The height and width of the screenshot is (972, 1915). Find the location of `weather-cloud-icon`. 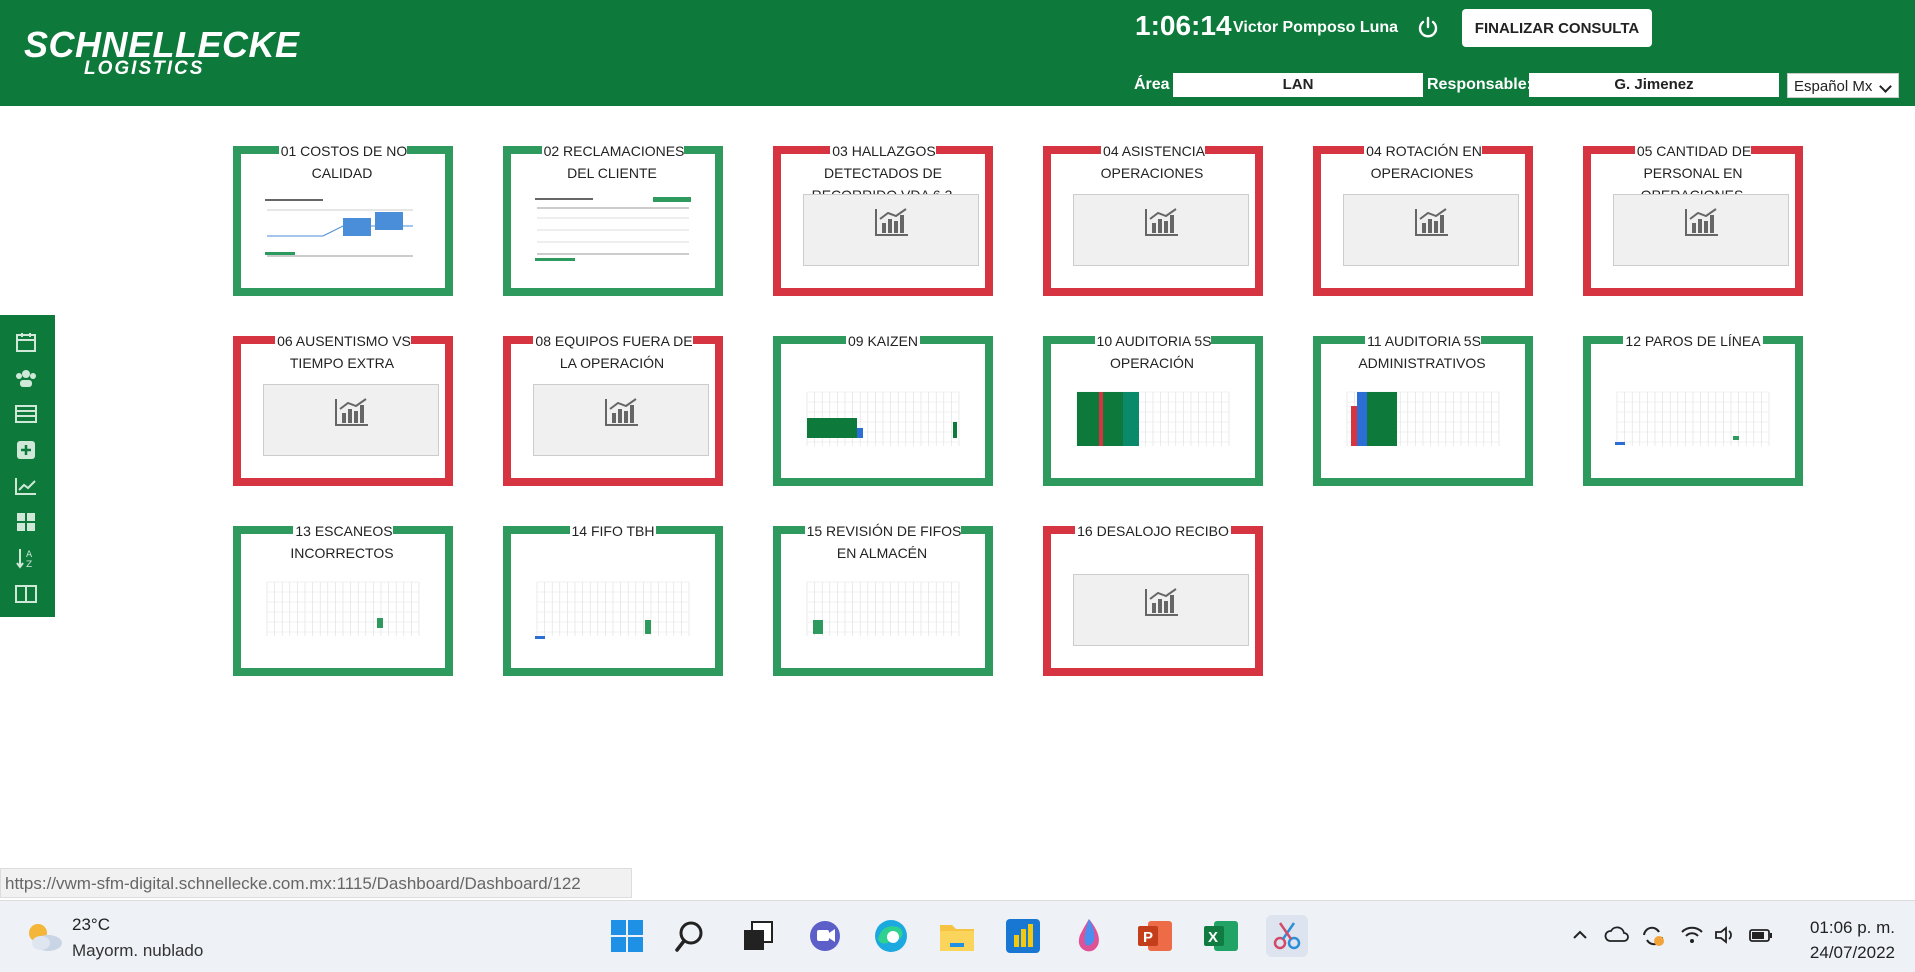

weather-cloud-icon is located at coordinates (44, 937).